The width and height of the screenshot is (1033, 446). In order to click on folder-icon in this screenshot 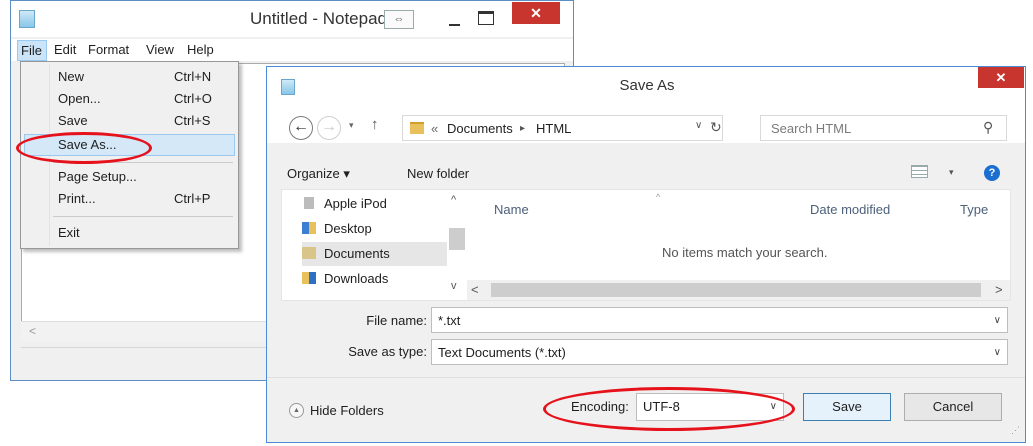, I will do `click(417, 128)`.